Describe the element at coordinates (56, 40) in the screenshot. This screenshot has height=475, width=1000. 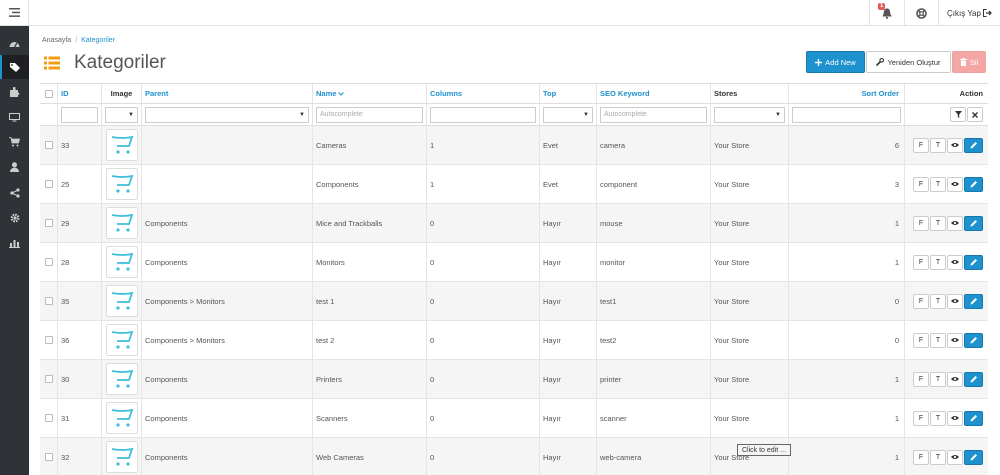
I see `breadcrumb-home-link: Anasayfa` at that location.